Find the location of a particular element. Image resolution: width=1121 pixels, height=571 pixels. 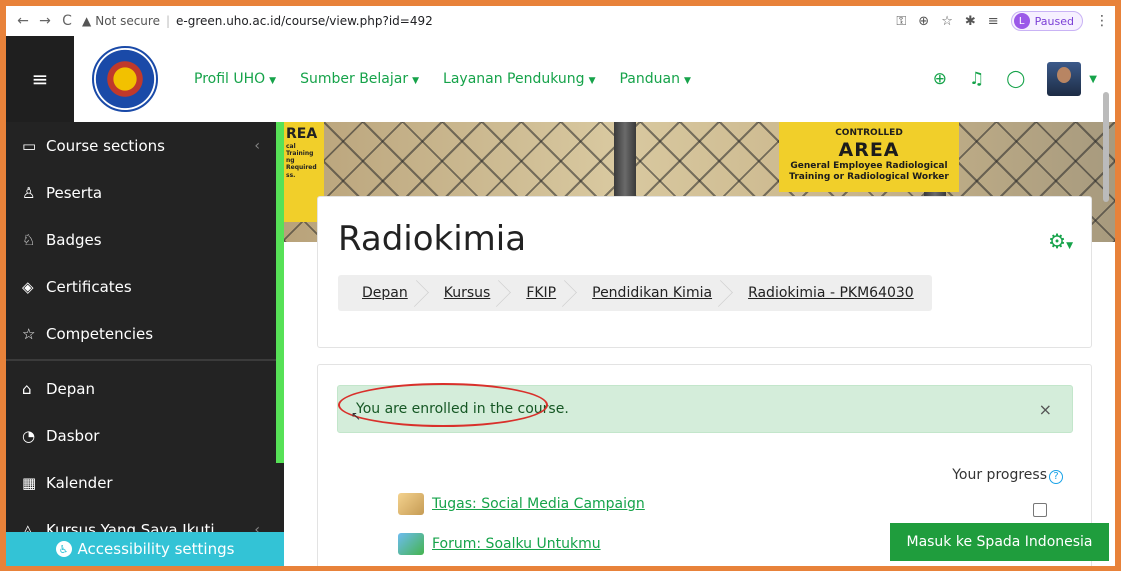

sidebar-item-label: Course sections is located at coordinates (105, 145).